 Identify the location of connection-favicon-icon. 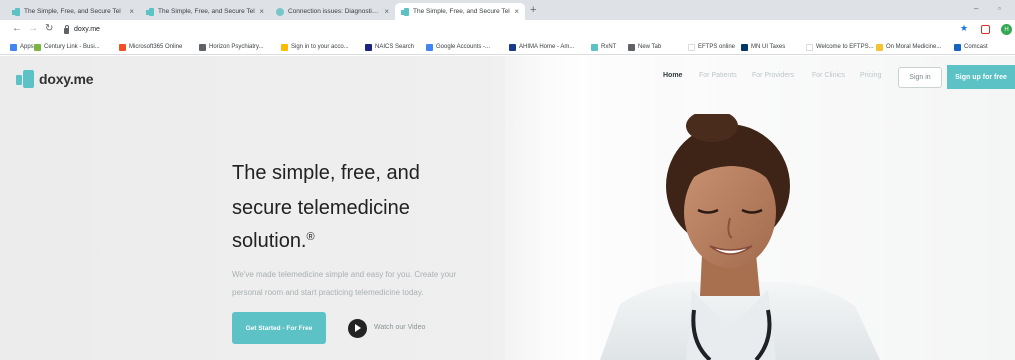
(280, 11).